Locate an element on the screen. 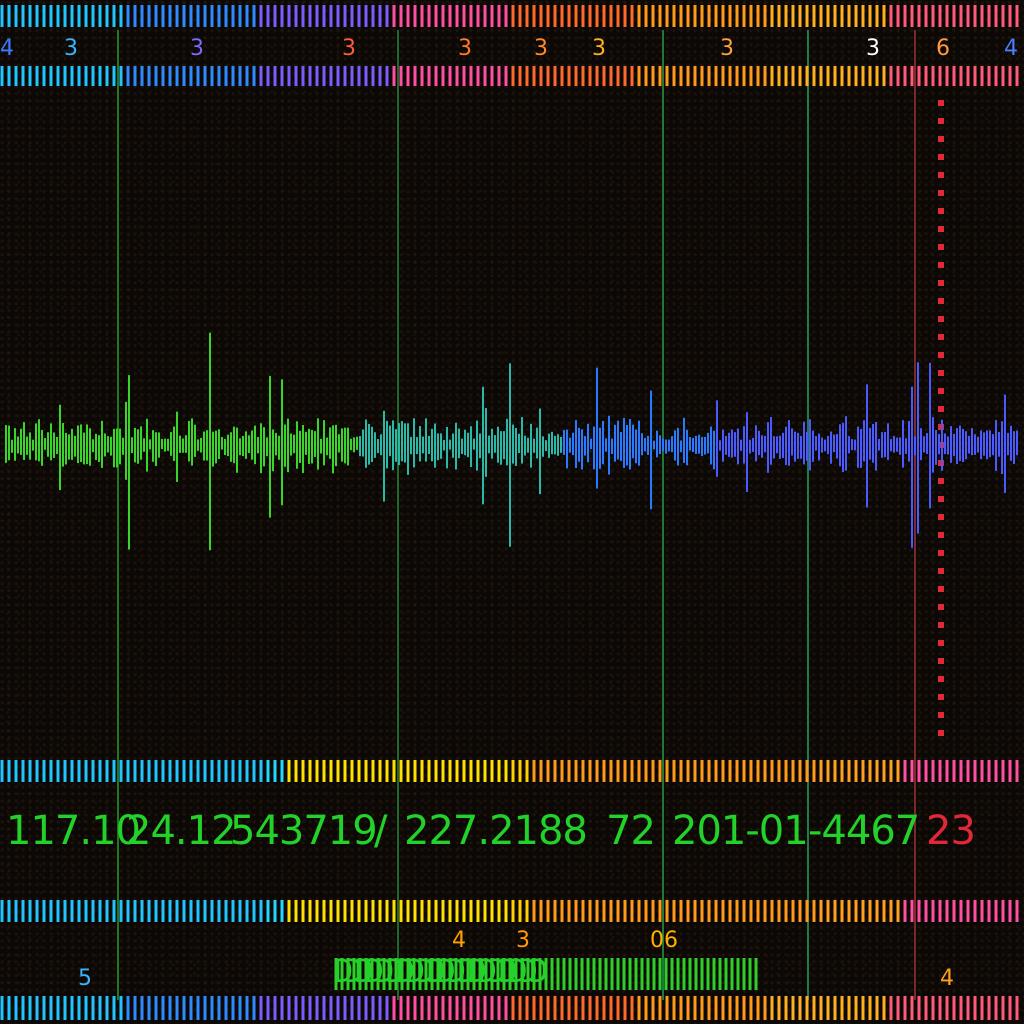 The image size is (1024, 1024). readout-value: 23 is located at coordinates (951, 831).